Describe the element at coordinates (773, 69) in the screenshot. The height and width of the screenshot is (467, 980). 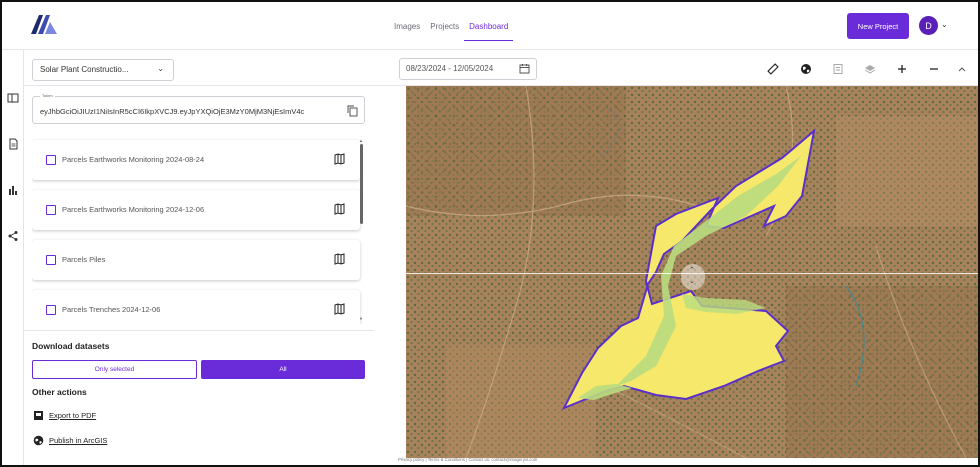
I see `ruler-icon` at that location.